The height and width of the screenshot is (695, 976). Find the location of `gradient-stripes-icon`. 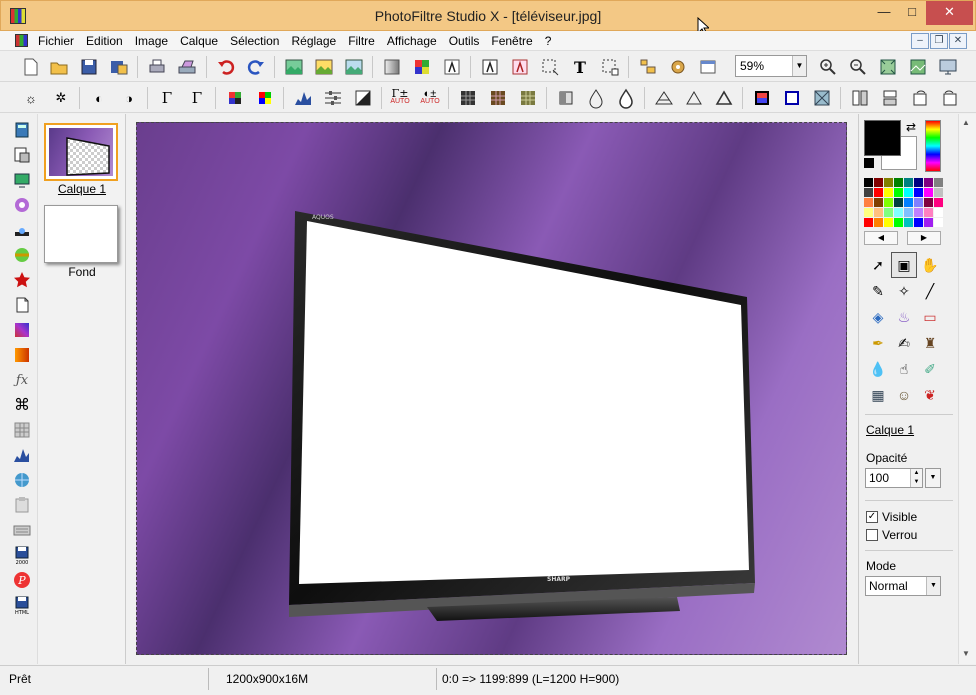

gradient-stripes-icon is located at coordinates (22, 330).